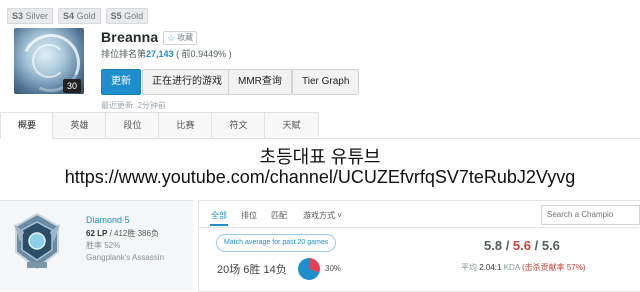  Describe the element at coordinates (523, 267) in the screenshot. I see `kda-ratio: 平均 2.04:1 KDA (击杀贡献率 57%)` at that location.